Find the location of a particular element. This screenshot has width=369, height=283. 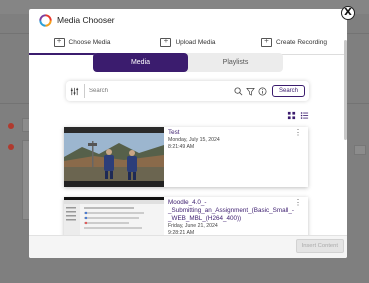

search-input is located at coordinates (157, 91).